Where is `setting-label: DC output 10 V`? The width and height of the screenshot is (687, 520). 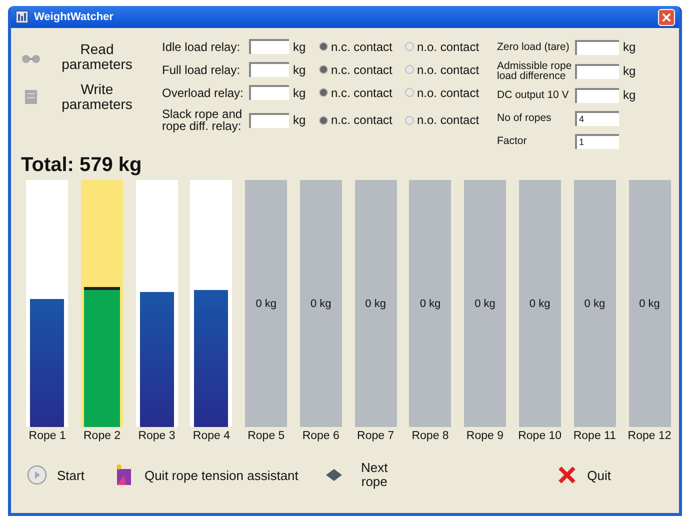
setting-label: DC output 10 V is located at coordinates (533, 95).